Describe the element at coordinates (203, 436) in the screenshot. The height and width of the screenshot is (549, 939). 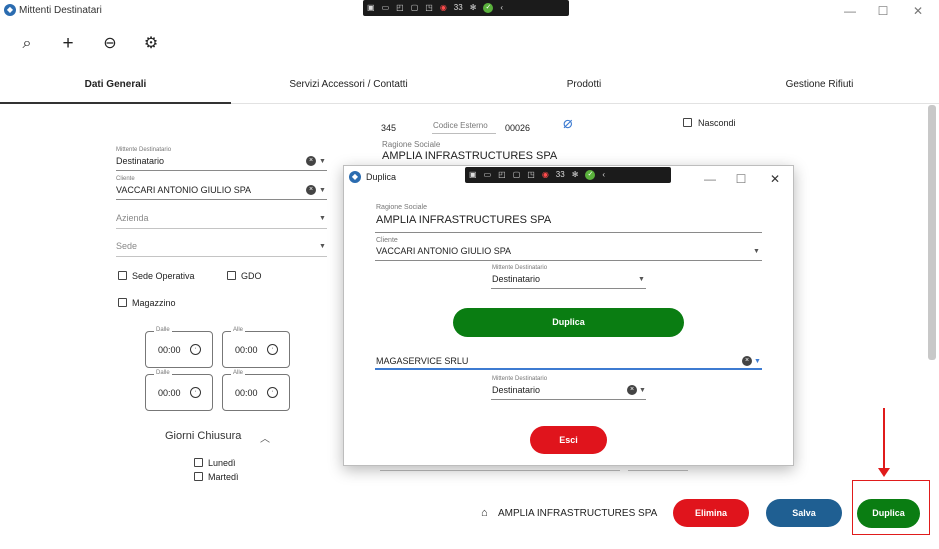
I see `giorni-chiusura-title: Giorni Chiusura` at that location.